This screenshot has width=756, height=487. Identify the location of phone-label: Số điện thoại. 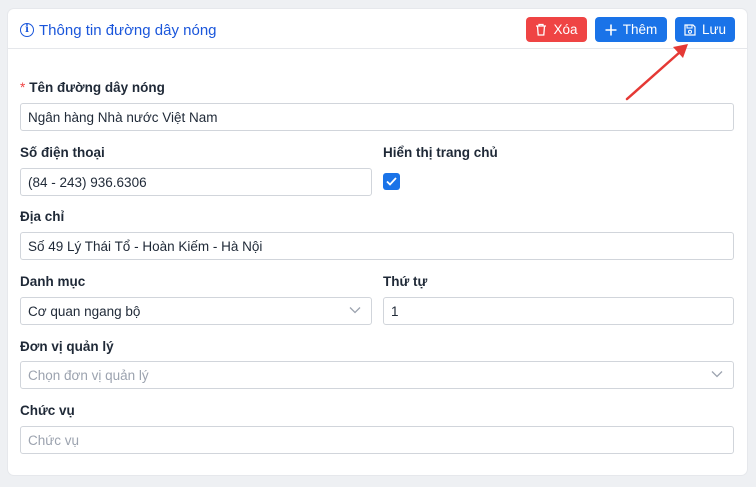
(62, 152).